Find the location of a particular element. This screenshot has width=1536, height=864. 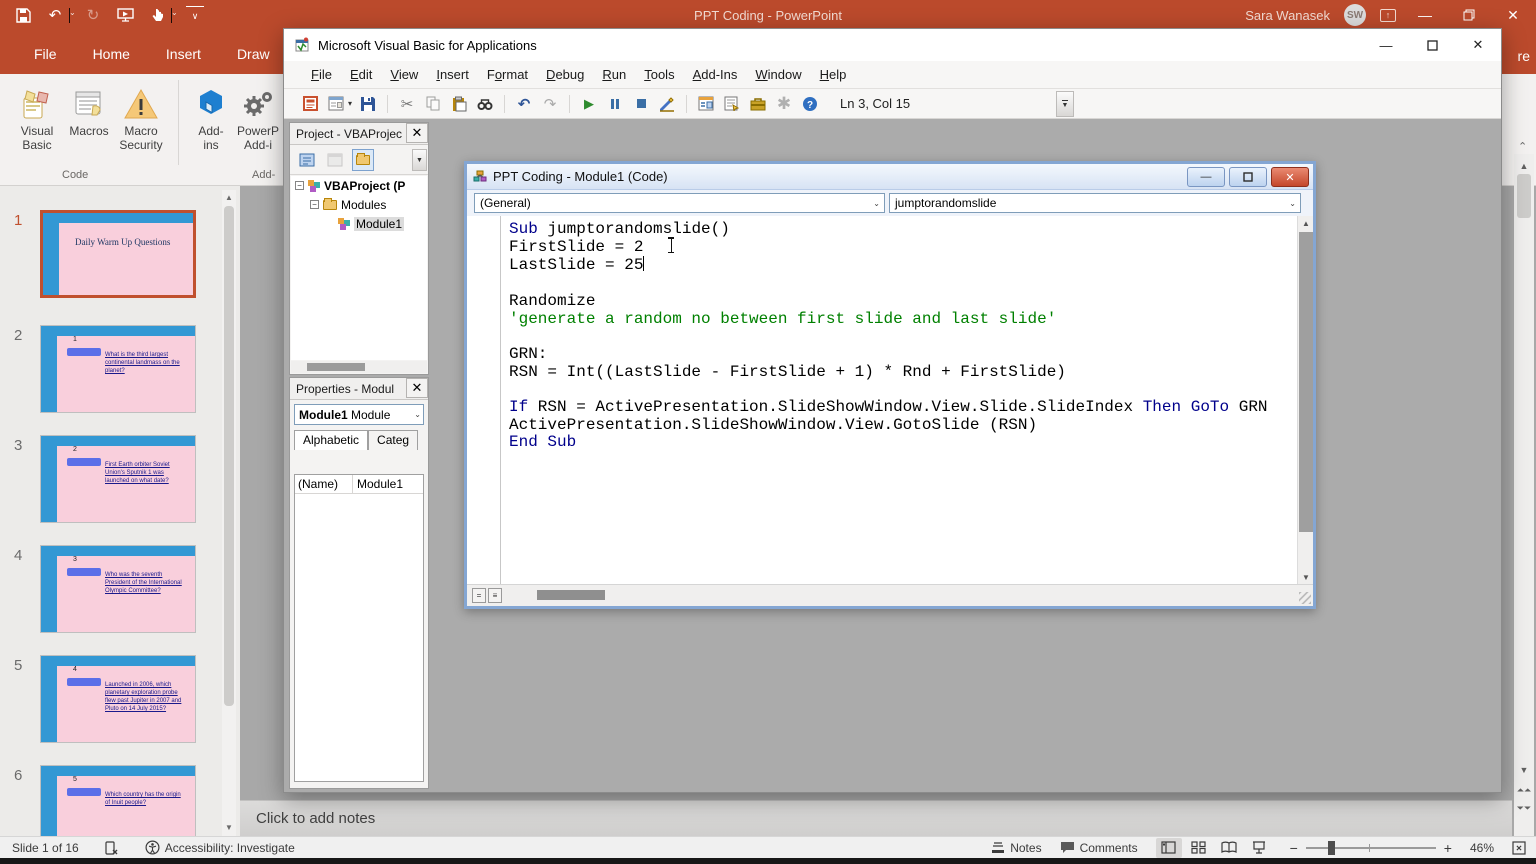

project-panel-header: Project - VBAProjec ✕ is located at coordinates (359, 134).